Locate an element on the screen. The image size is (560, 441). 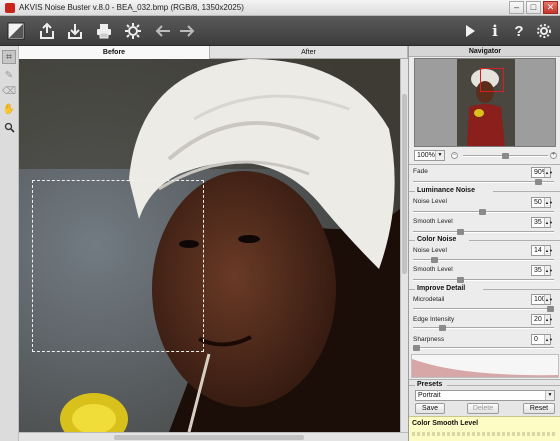
open-icon is located at coordinates (47, 31).